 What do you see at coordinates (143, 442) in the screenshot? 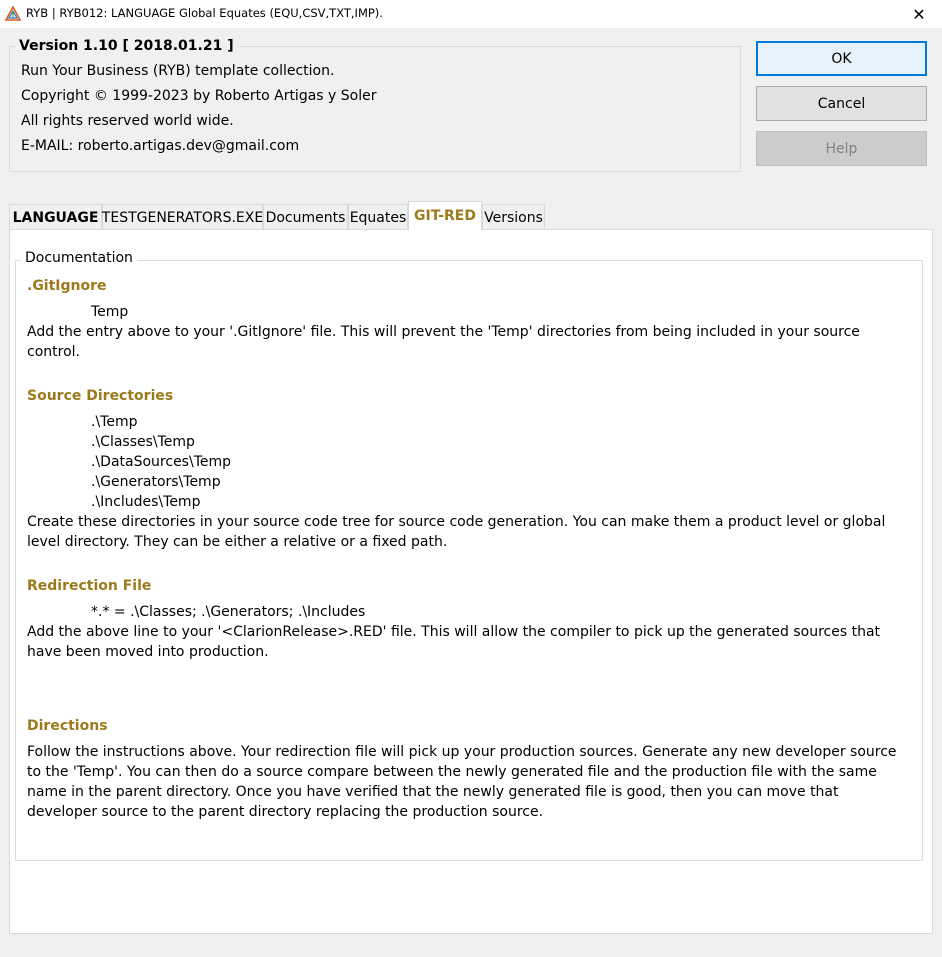
I see `source-directory-entry: .\Classes\Temp` at bounding box center [143, 442].